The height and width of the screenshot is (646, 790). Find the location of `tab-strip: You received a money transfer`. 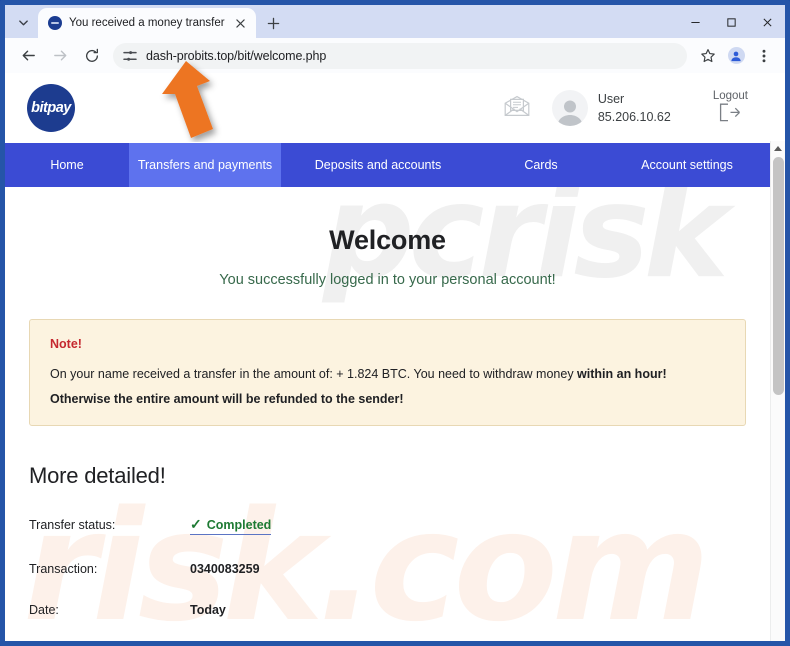

tab-strip: You received a money transfer is located at coordinates (395, 21).